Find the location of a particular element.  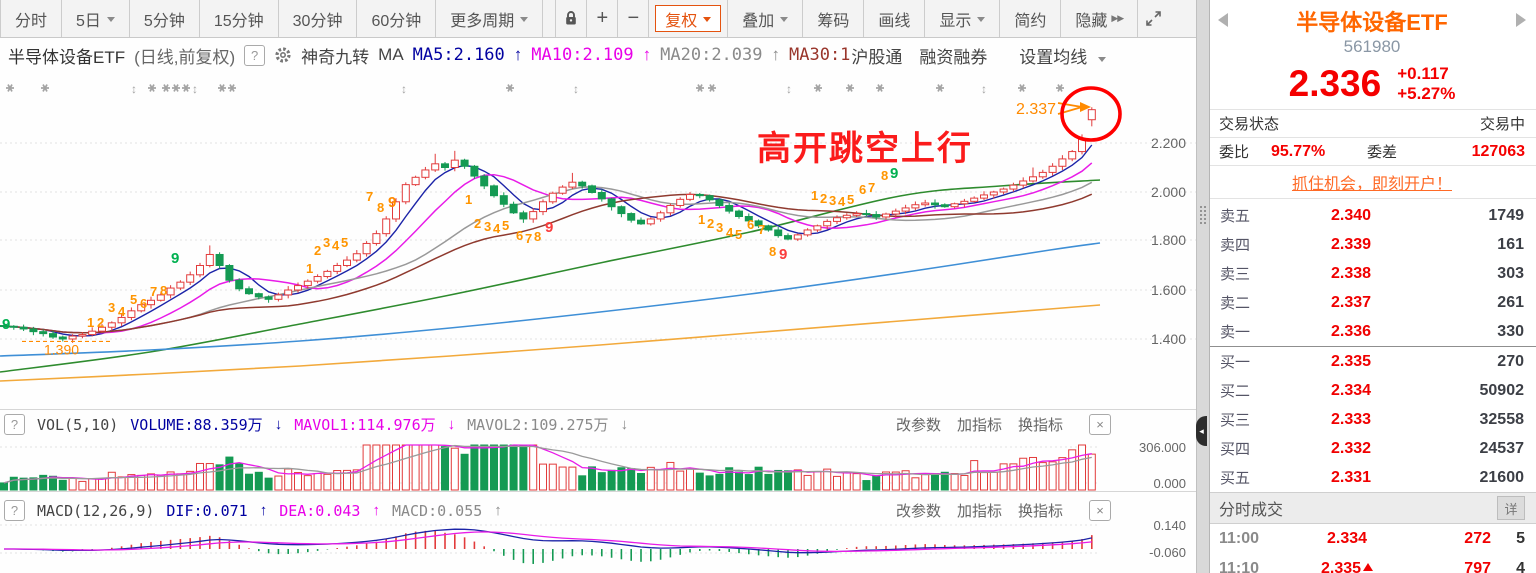

book-volume: 330 is located at coordinates (1510, 331).